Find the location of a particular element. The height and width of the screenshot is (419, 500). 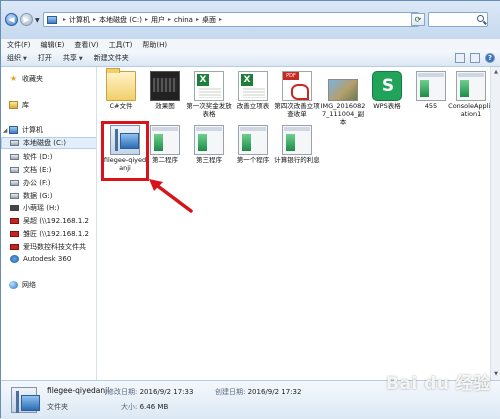

breadcrumb-desktop: 桌面 is located at coordinates (209, 20).